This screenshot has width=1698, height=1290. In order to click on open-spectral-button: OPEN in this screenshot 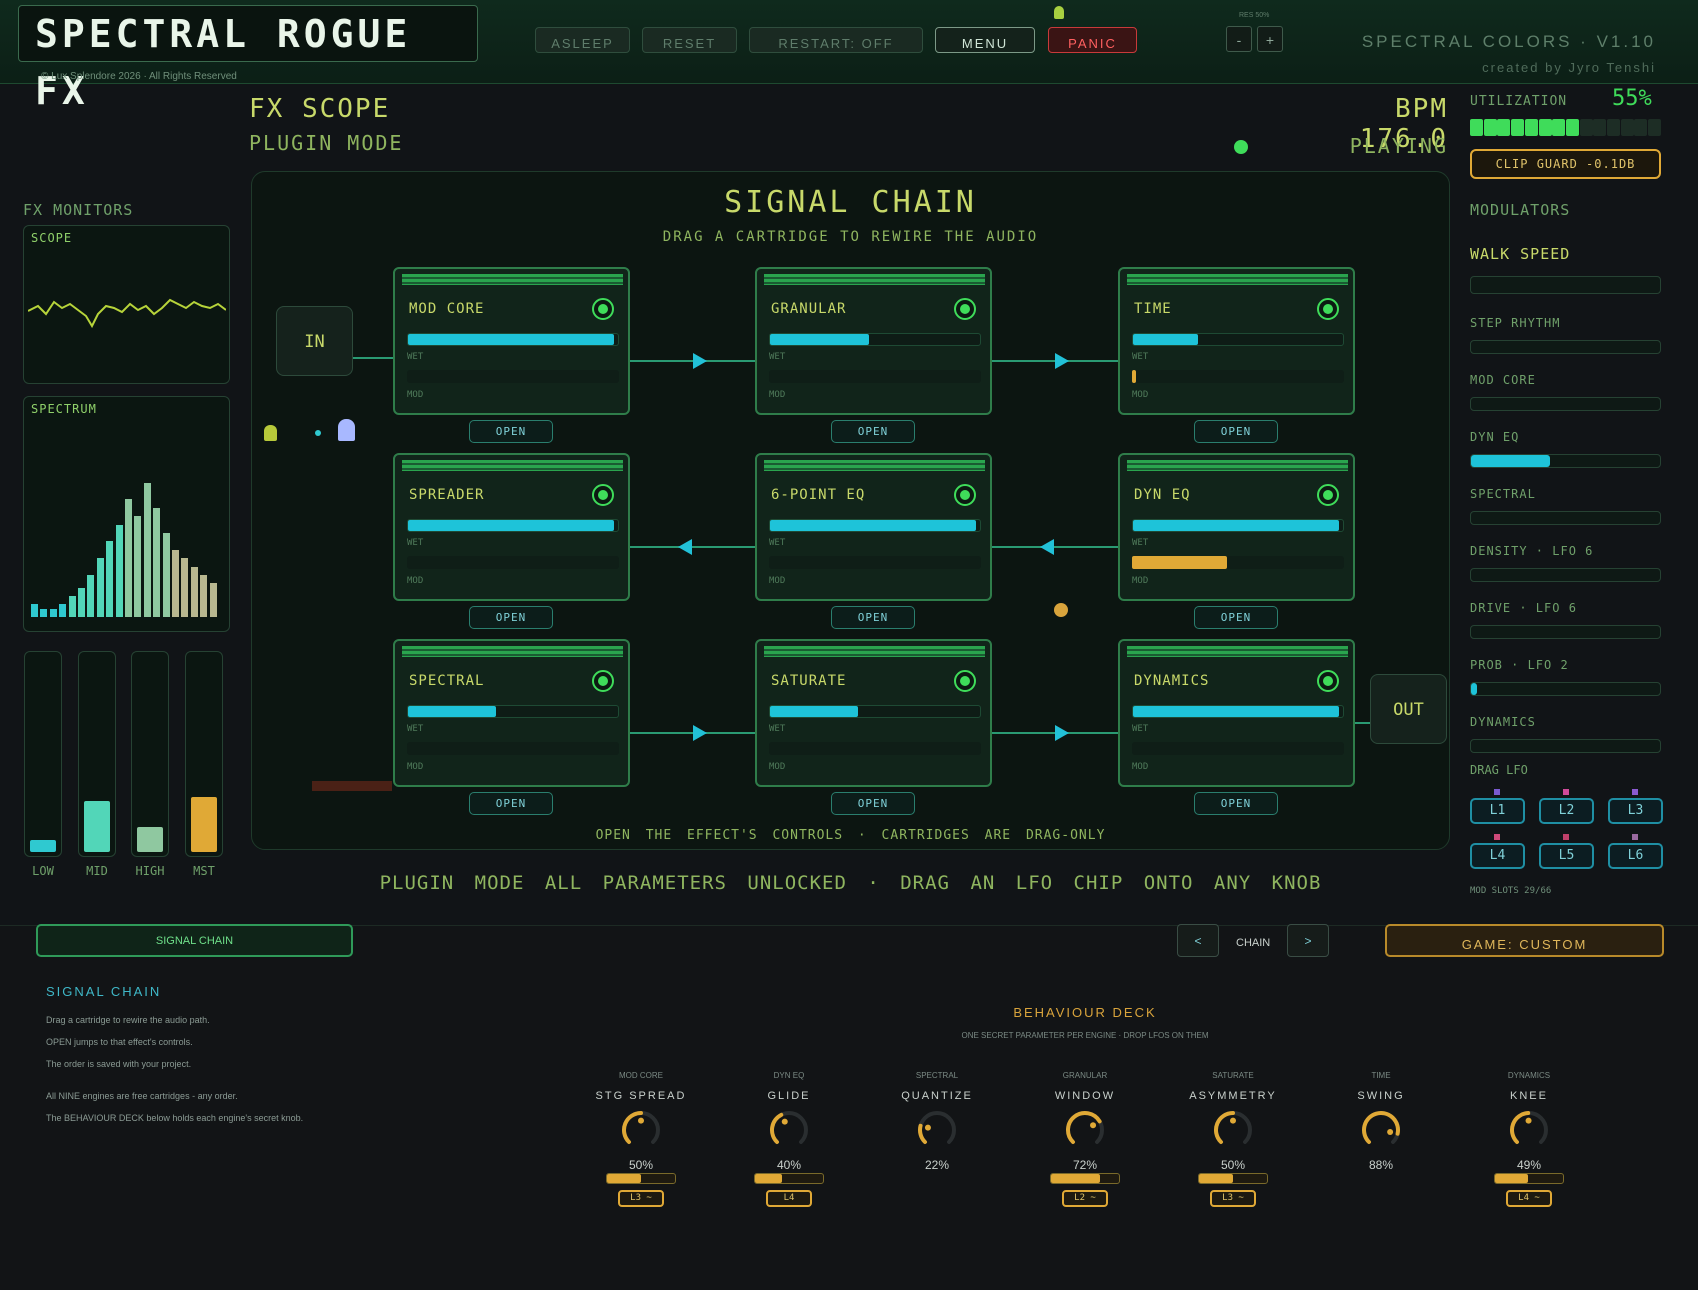, I will do `click(511, 803)`.